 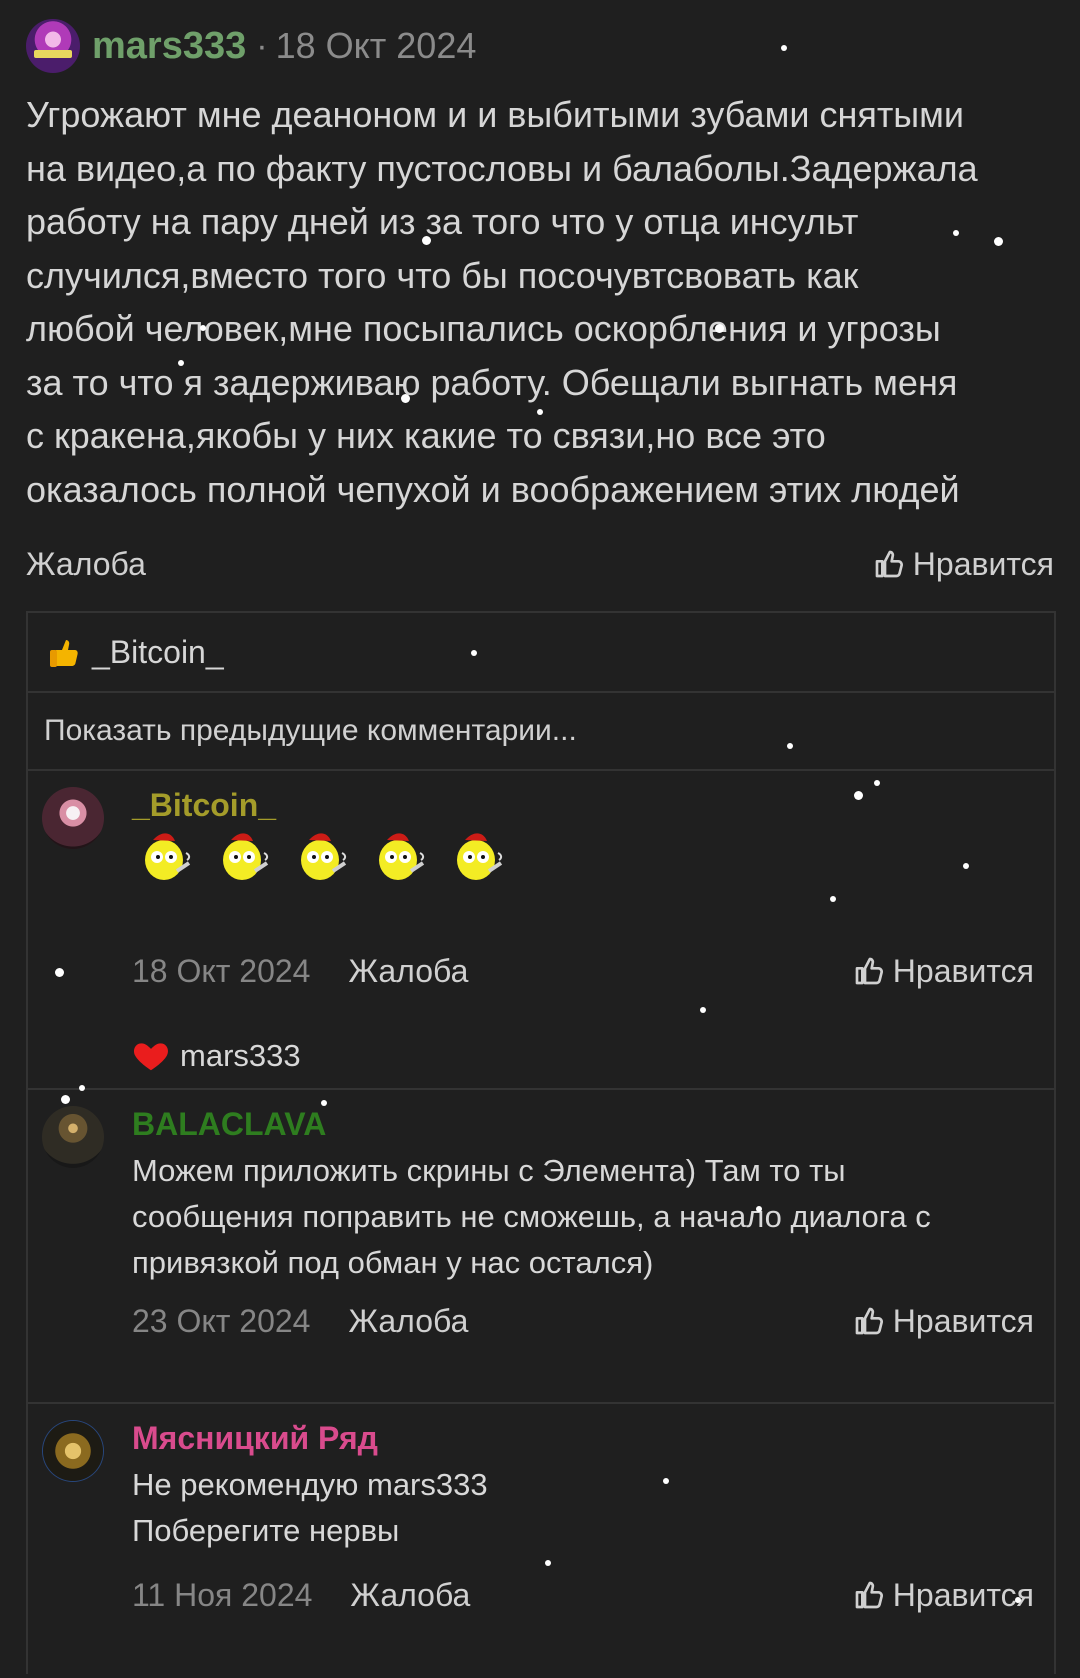 I want to click on heart-icon, so click(x=151, y=1057).